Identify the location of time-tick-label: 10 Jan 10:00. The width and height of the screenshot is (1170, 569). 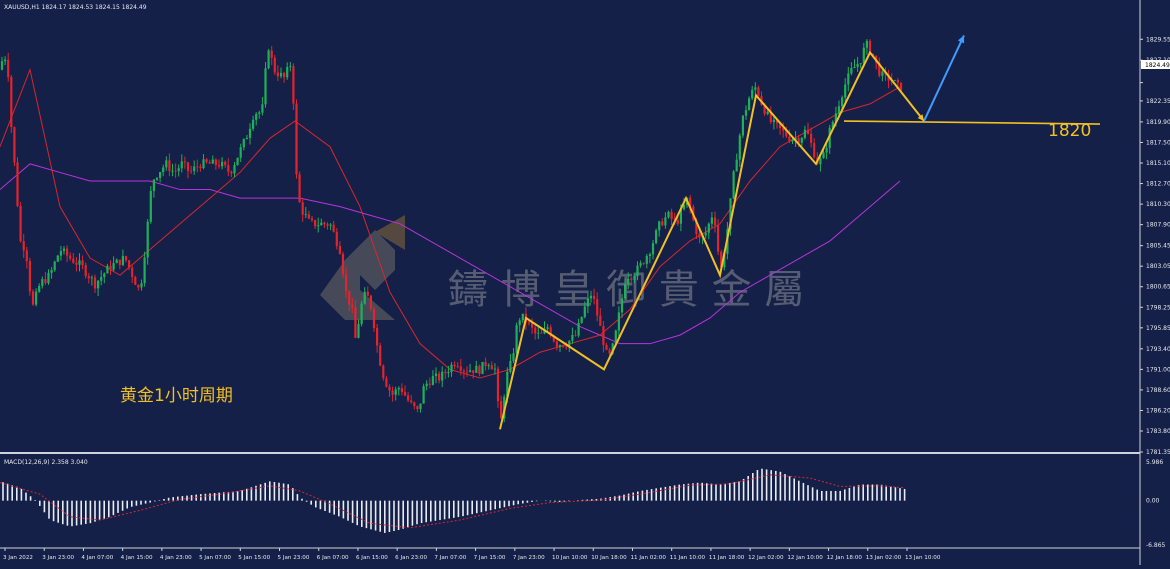
(570, 558).